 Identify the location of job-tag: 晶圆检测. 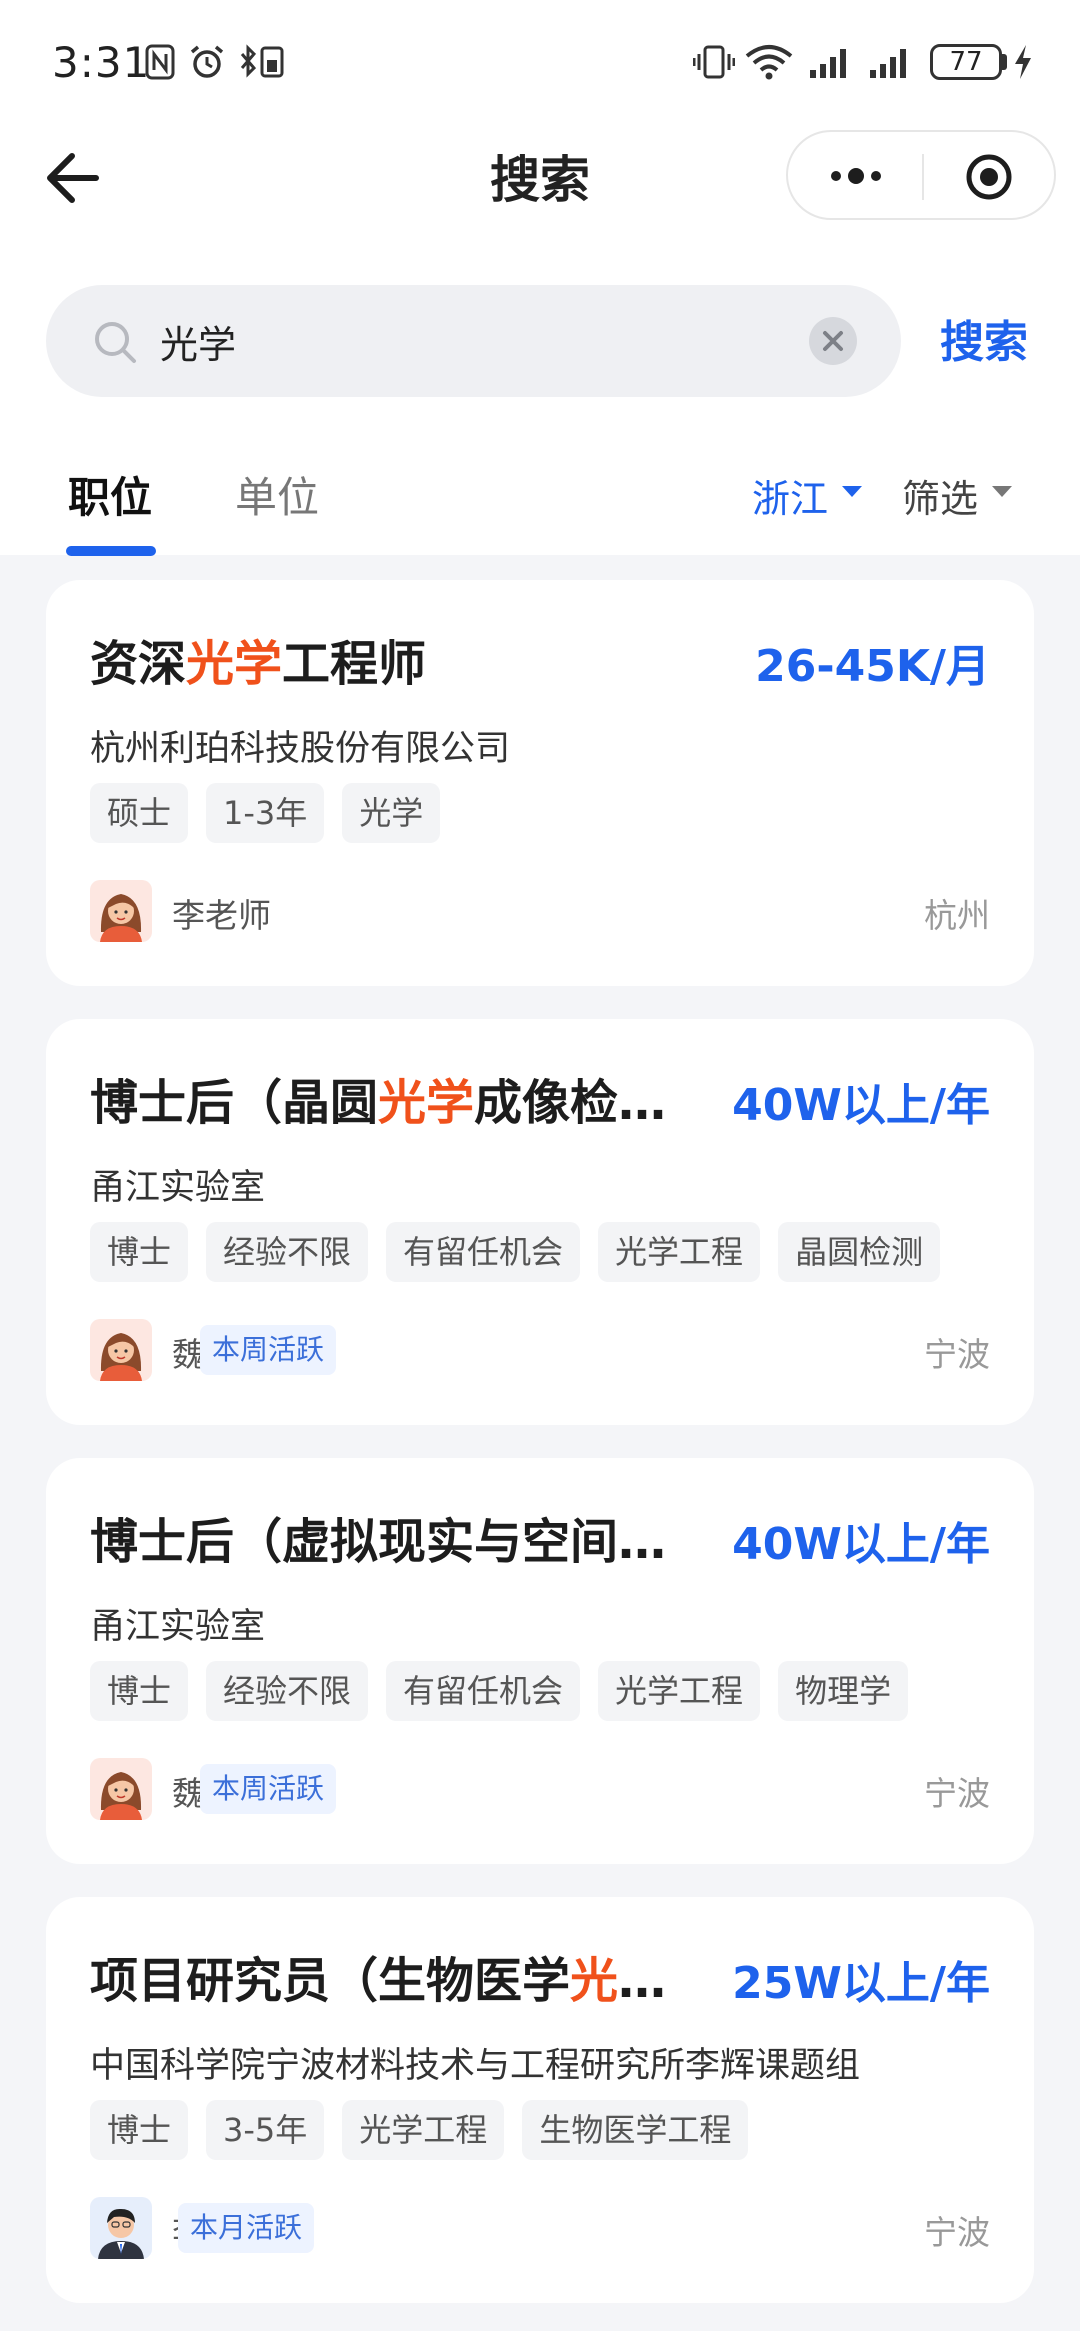
(859, 1252).